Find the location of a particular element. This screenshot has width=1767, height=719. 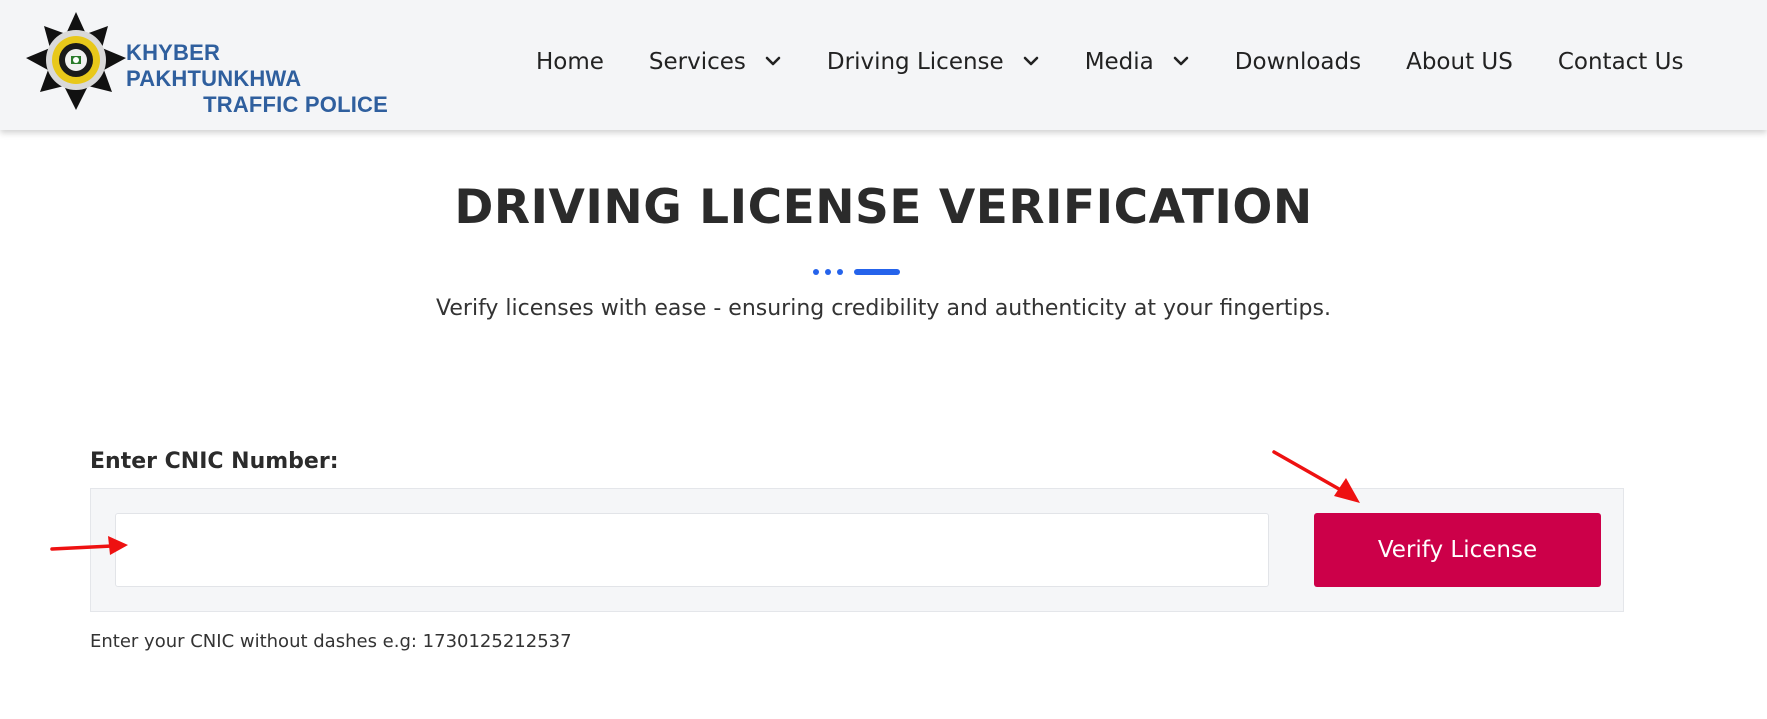

nav-media: Media is located at coordinates (1137, 62).